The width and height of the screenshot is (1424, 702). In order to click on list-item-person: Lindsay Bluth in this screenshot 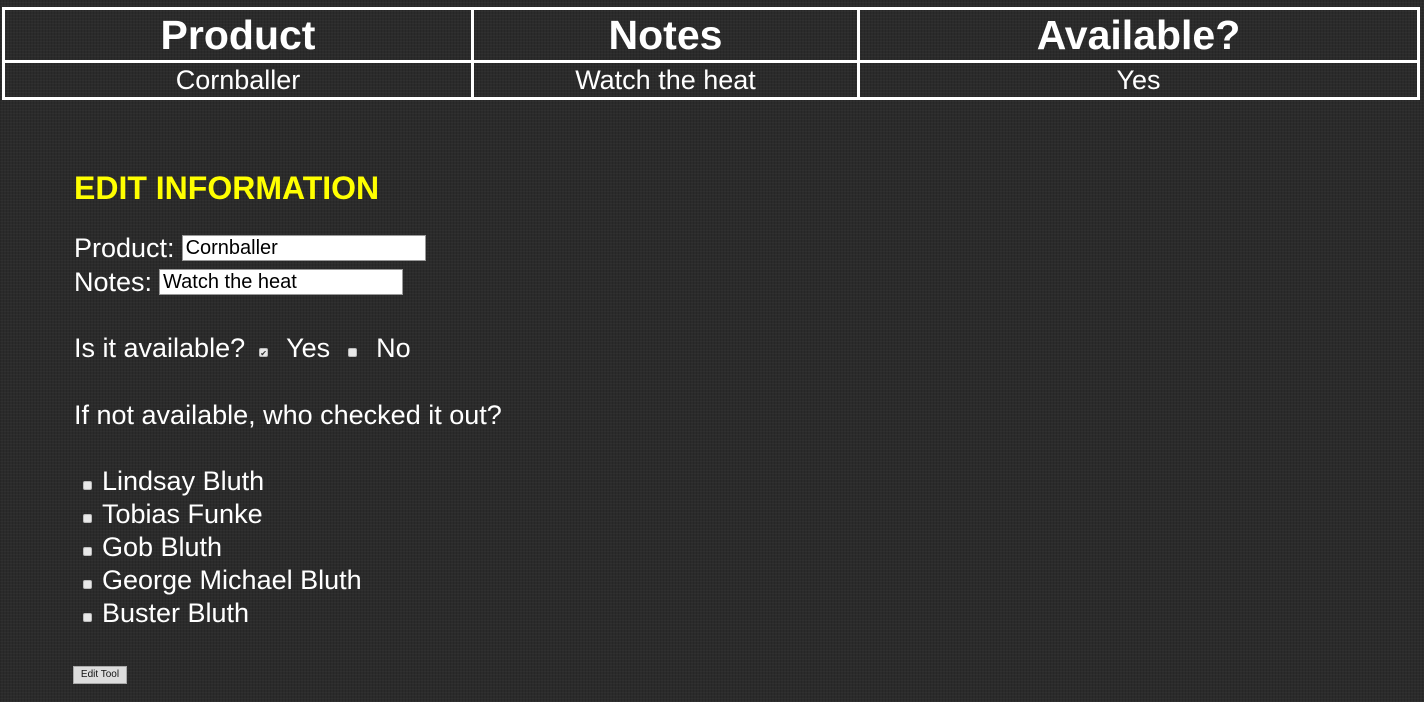, I will do `click(222, 481)`.